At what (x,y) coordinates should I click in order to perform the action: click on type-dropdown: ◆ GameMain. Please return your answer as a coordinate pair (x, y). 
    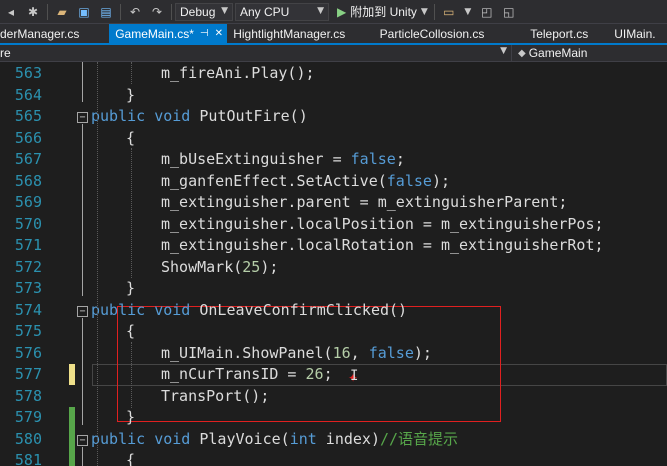
    Looking at the image, I should click on (589, 53).